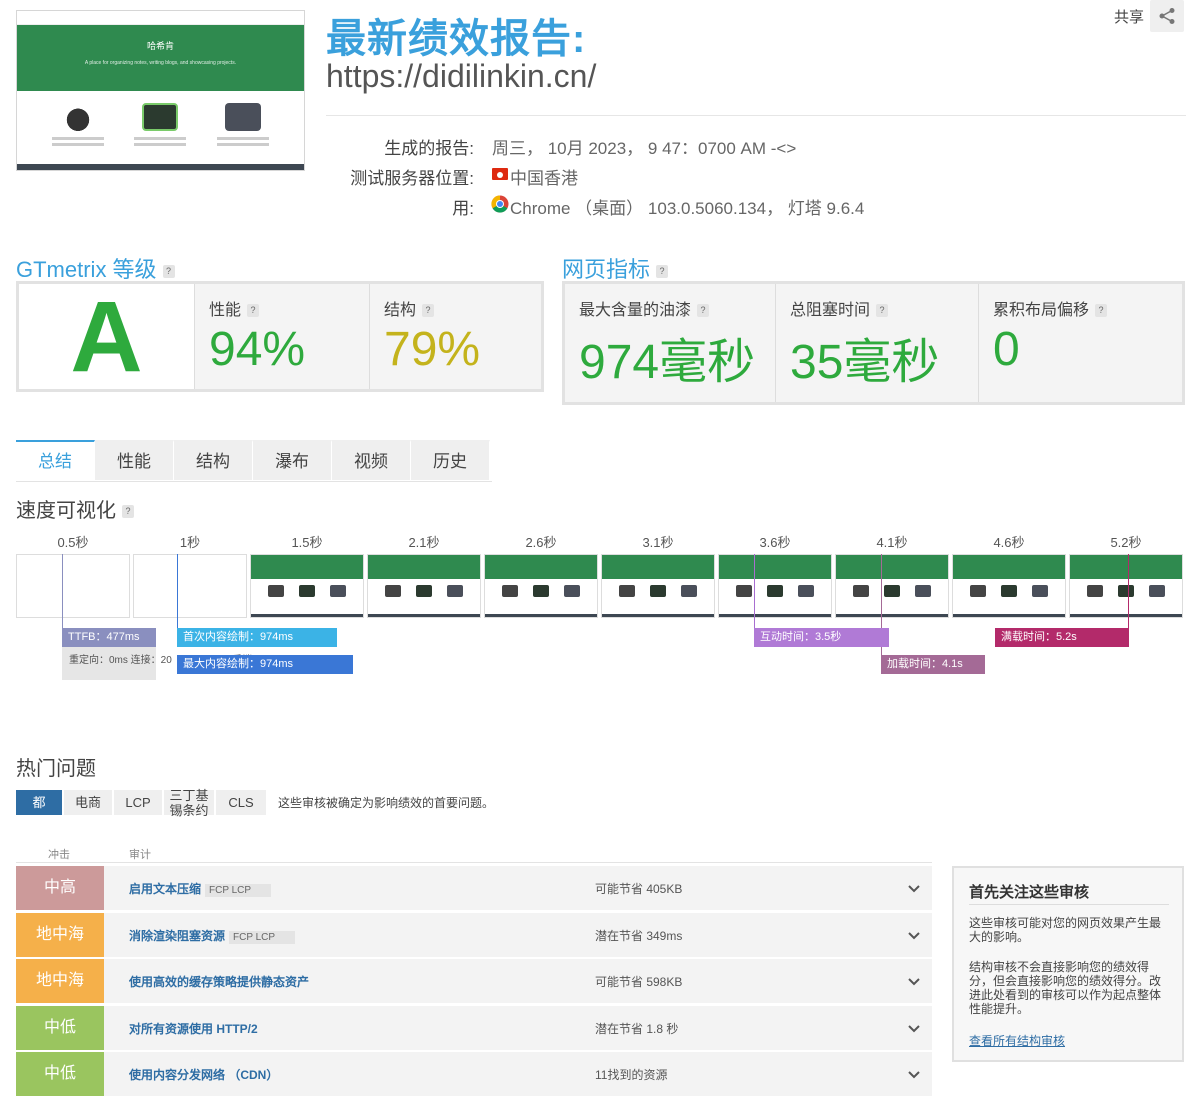  I want to click on tab-performance: 性能, so click(134, 460).